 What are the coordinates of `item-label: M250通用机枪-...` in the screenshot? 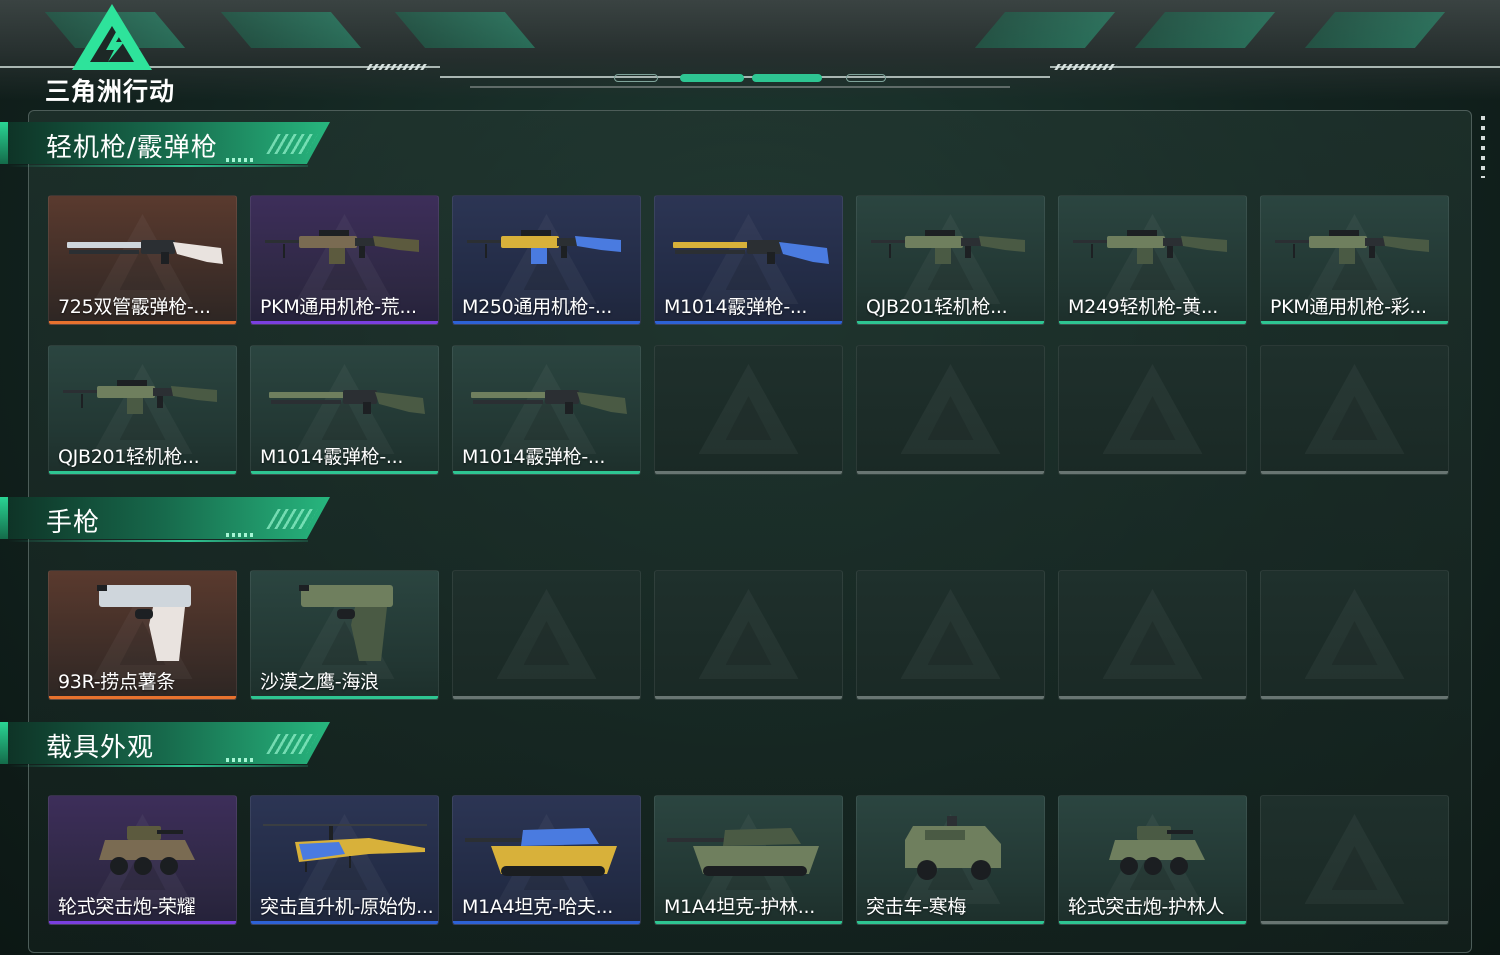 It's located at (537, 307).